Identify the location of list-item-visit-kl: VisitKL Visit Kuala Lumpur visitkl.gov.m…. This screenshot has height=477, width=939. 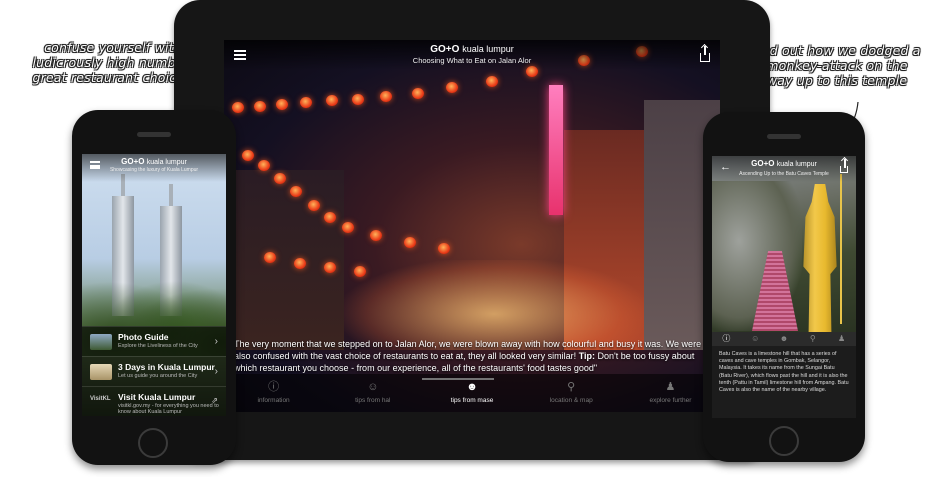
(154, 401).